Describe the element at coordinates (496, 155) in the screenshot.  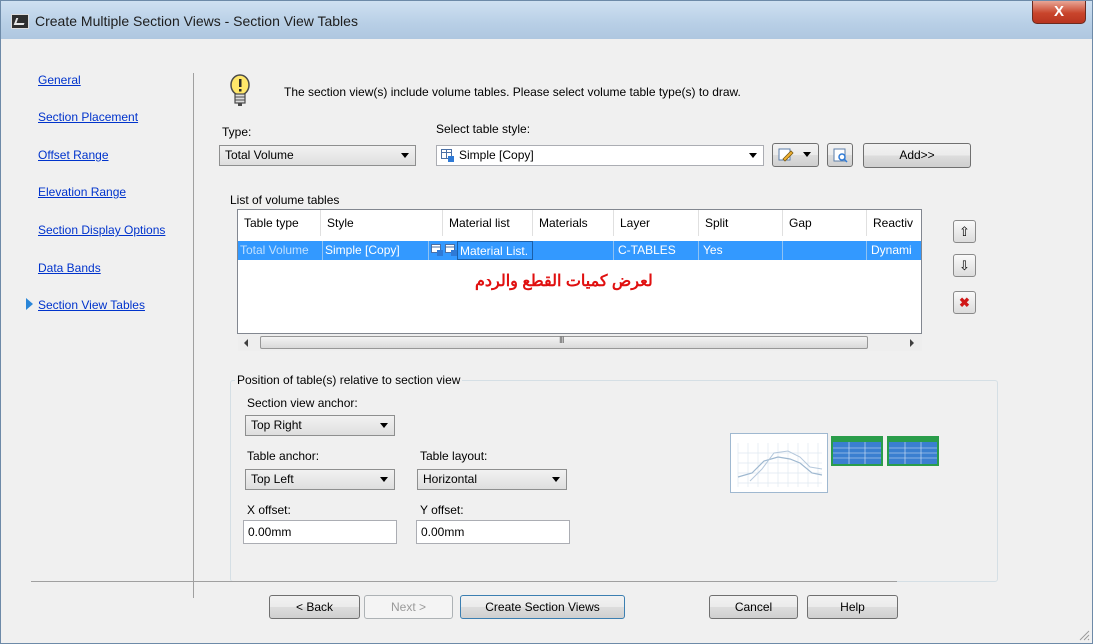
I see `table-style-value: Simple [Copy]` at that location.